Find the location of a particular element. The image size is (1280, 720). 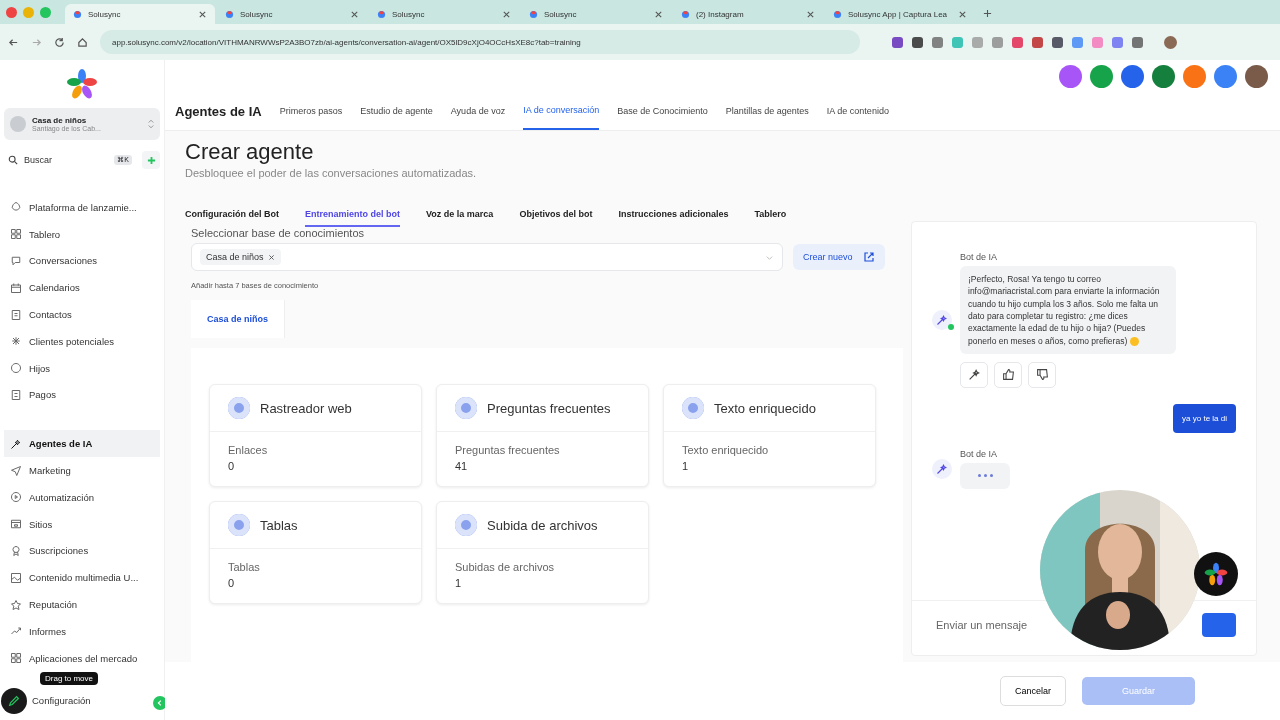

page-subtitle: Desbloquee el poder de las conversaciones automatizadas. is located at coordinates (331, 173).